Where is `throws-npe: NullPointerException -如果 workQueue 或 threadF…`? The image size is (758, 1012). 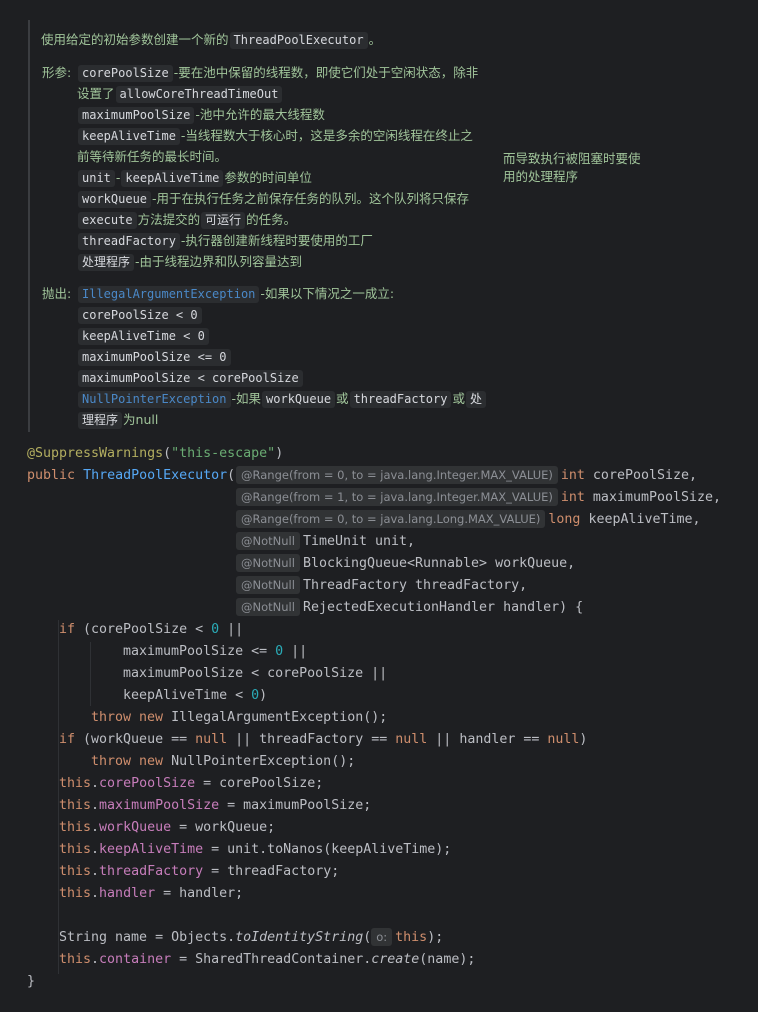 throws-npe: NullPointerException -如果 workQueue 或 threadF… is located at coordinates (282, 399).